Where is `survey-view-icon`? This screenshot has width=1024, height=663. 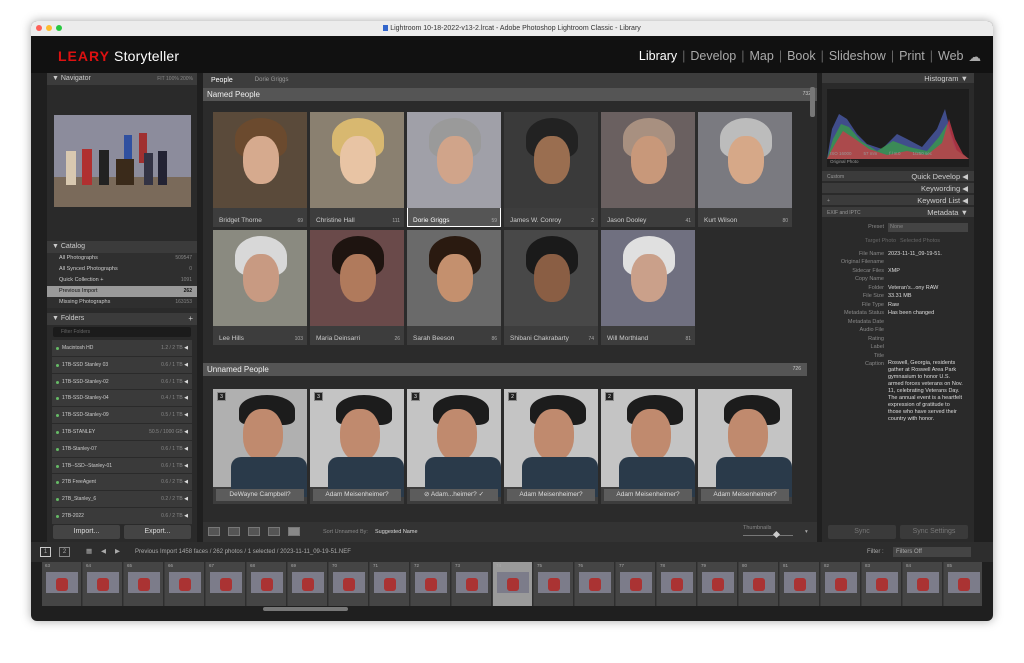
survey-view-icon is located at coordinates (274, 531).